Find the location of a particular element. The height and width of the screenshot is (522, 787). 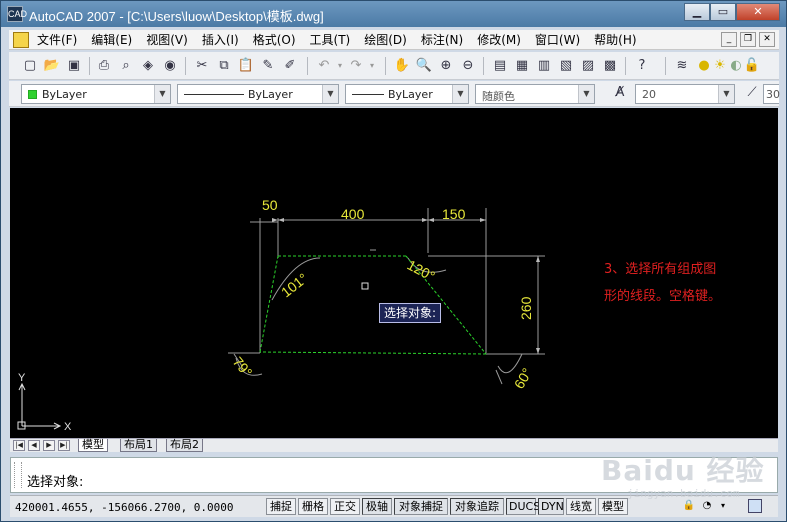

redo-dropdown-icon: ▾ is located at coordinates (372, 66).